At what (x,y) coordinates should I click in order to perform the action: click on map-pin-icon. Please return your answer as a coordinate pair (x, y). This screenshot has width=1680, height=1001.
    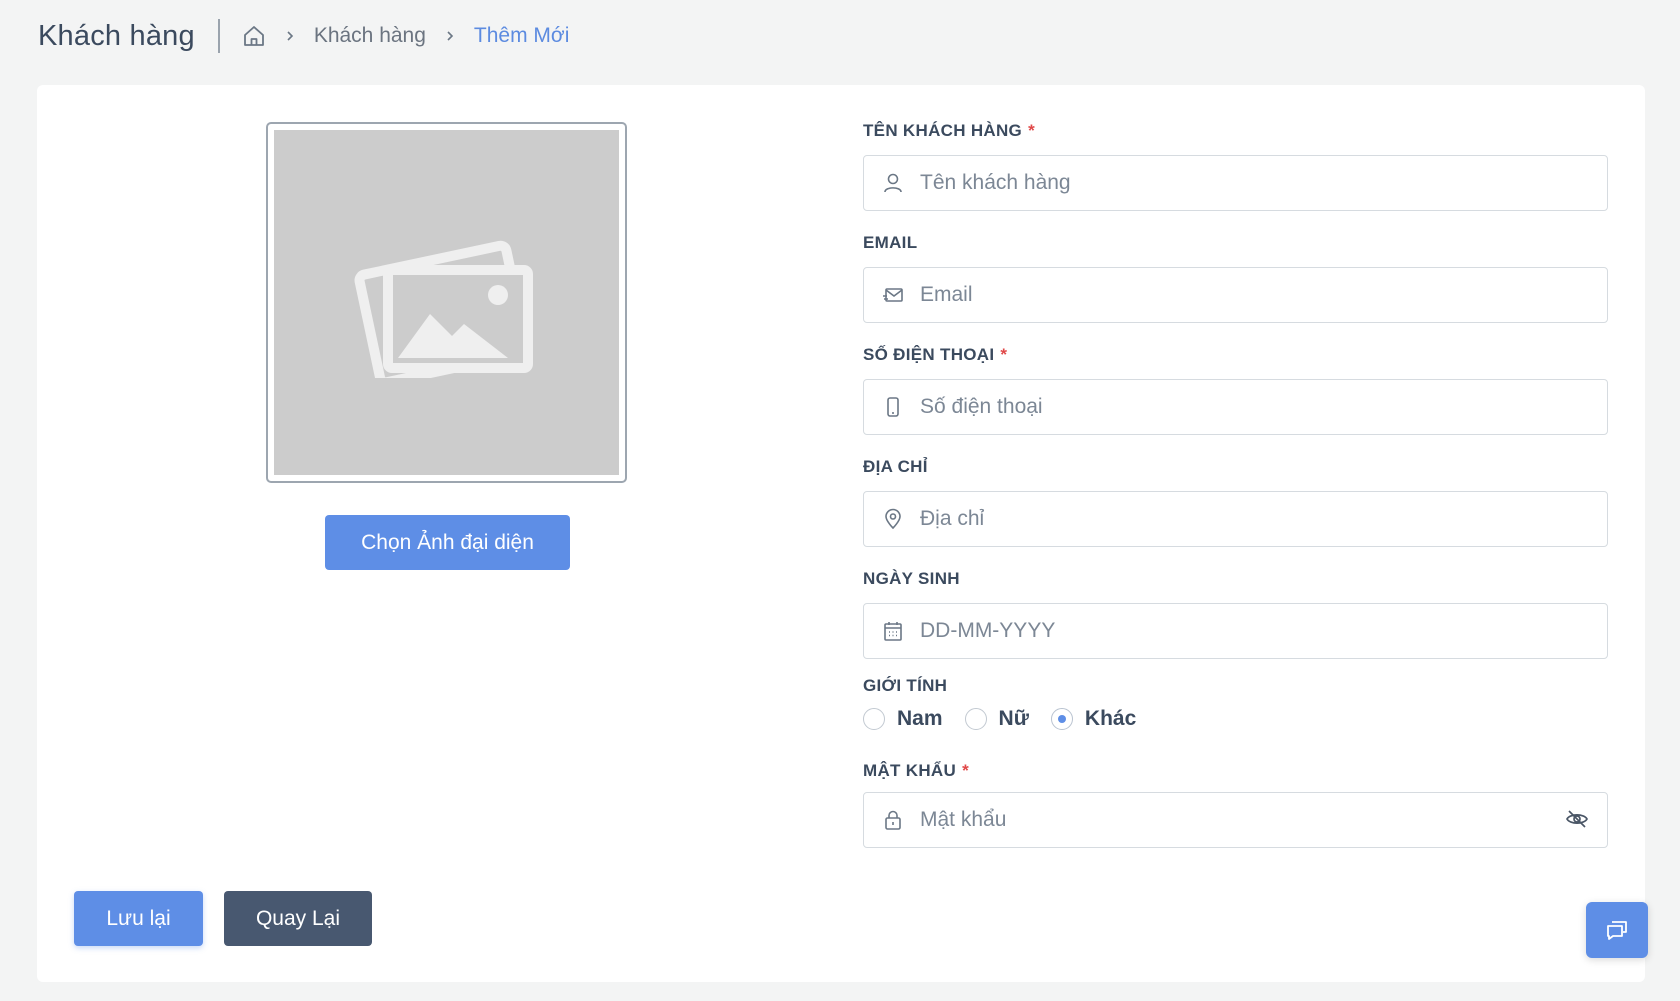
    Looking at the image, I should click on (893, 519).